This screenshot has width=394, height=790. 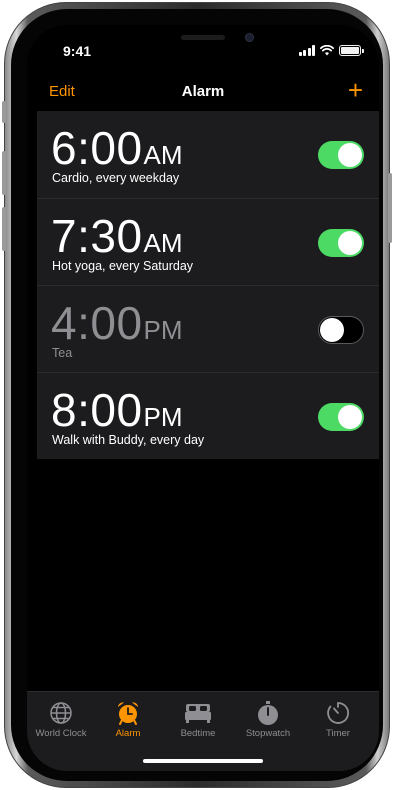 I want to click on alarm-time: 7:30AM, so click(x=117, y=236).